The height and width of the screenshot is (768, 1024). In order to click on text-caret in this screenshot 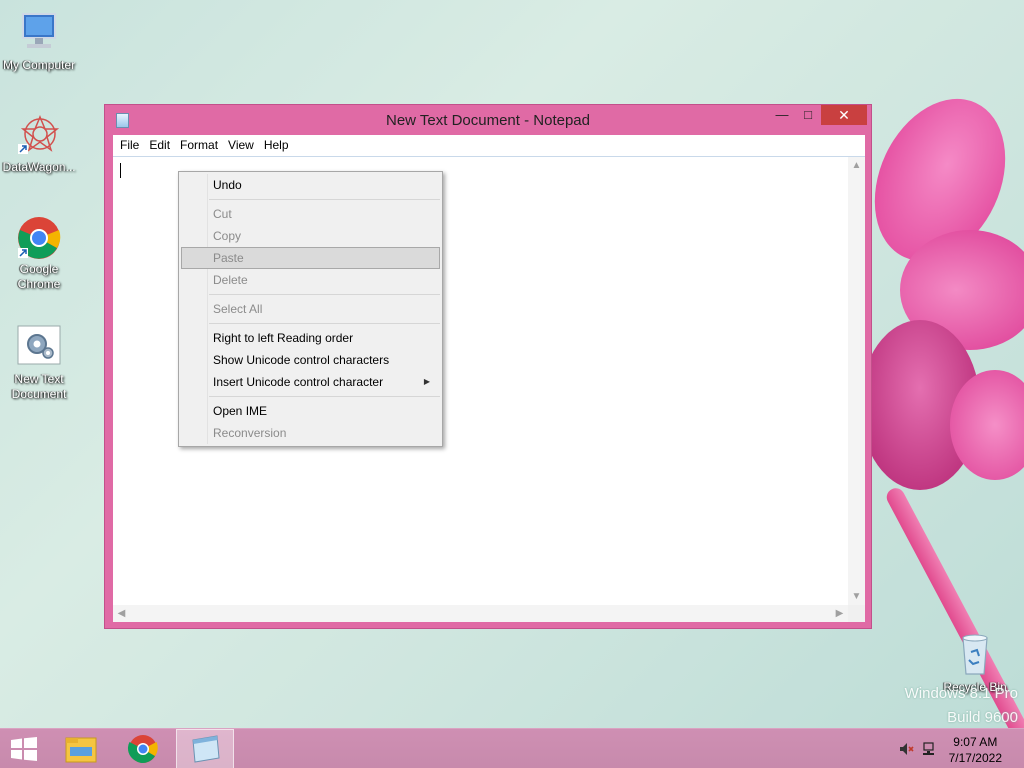, I will do `click(120, 170)`.